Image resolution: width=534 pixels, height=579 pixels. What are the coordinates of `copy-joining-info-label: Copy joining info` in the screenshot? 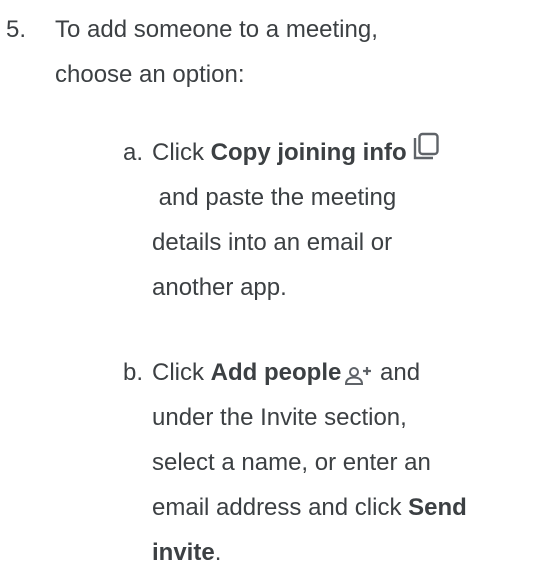 It's located at (308, 152).